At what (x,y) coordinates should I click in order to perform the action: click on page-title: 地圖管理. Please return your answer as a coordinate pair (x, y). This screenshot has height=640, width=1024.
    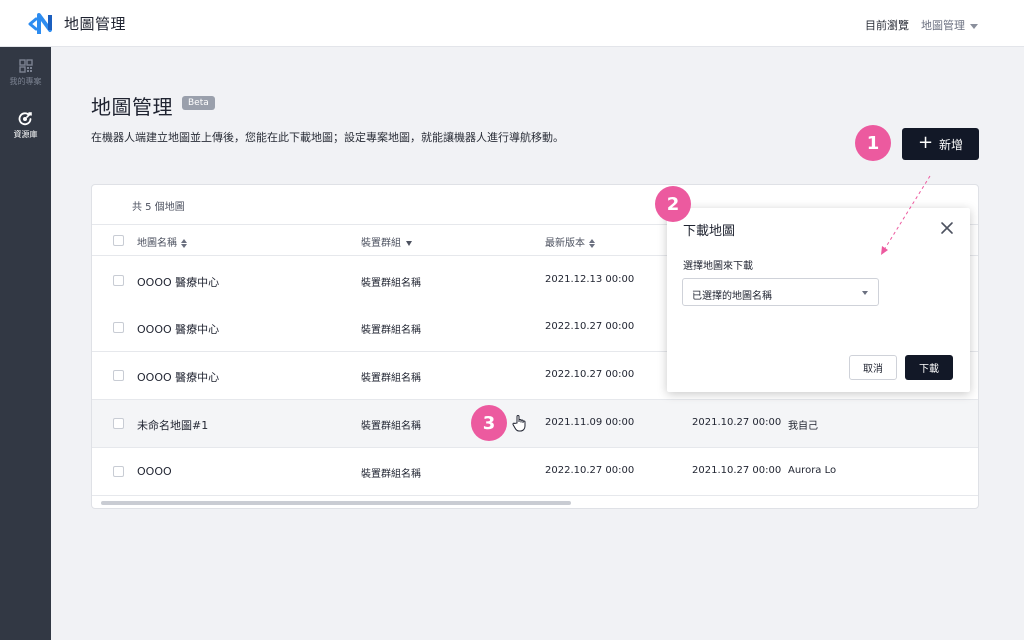
    Looking at the image, I should click on (132, 107).